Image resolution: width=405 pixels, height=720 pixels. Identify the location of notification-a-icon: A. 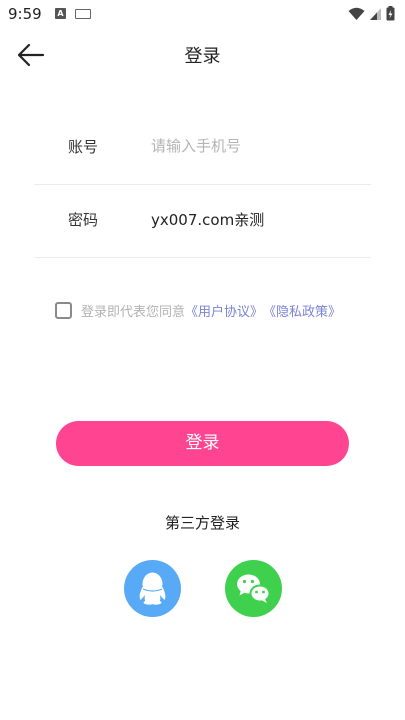
(60, 13).